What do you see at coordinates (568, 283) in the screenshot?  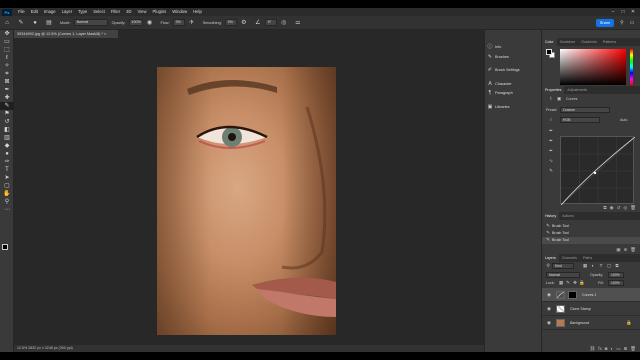 I see `lock-image-icon: ✎` at bounding box center [568, 283].